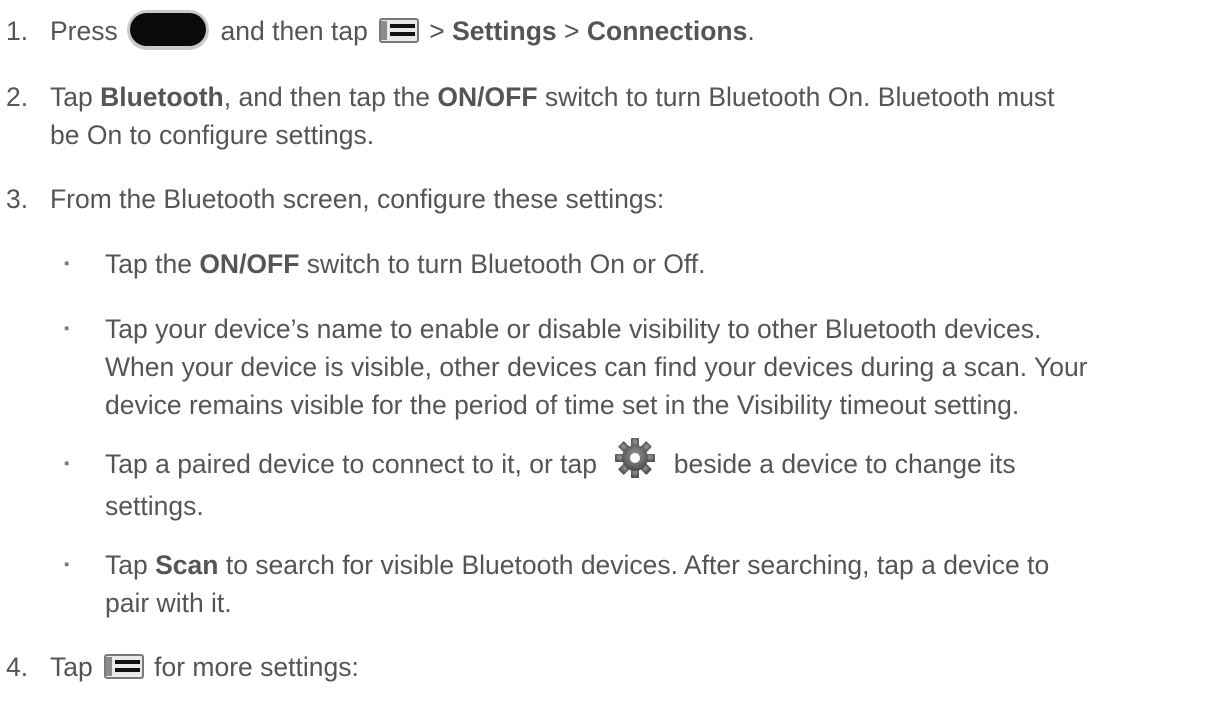 This screenshot has height=725, width=1207. Describe the element at coordinates (162, 97) in the screenshot. I see `bluetooth-label: Bluetooth` at that location.